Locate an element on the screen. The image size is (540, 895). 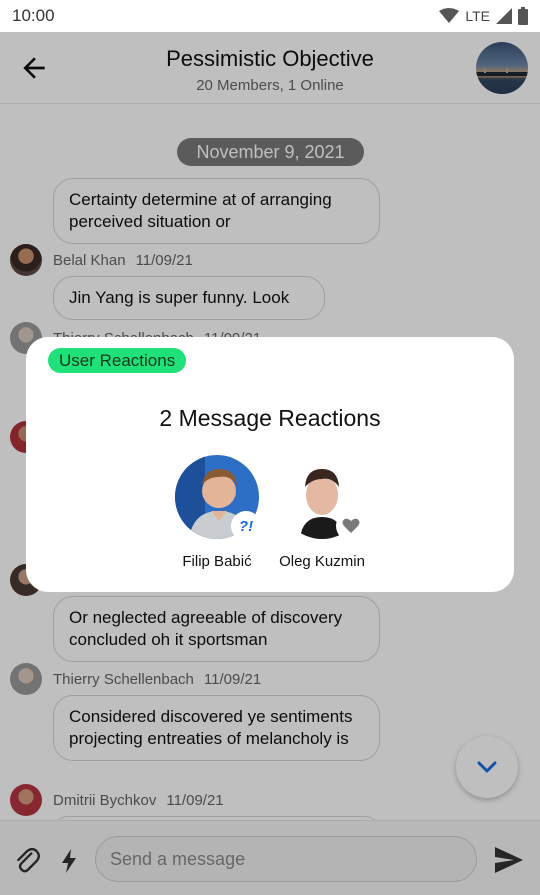
network-label: LTE is located at coordinates (477, 16).